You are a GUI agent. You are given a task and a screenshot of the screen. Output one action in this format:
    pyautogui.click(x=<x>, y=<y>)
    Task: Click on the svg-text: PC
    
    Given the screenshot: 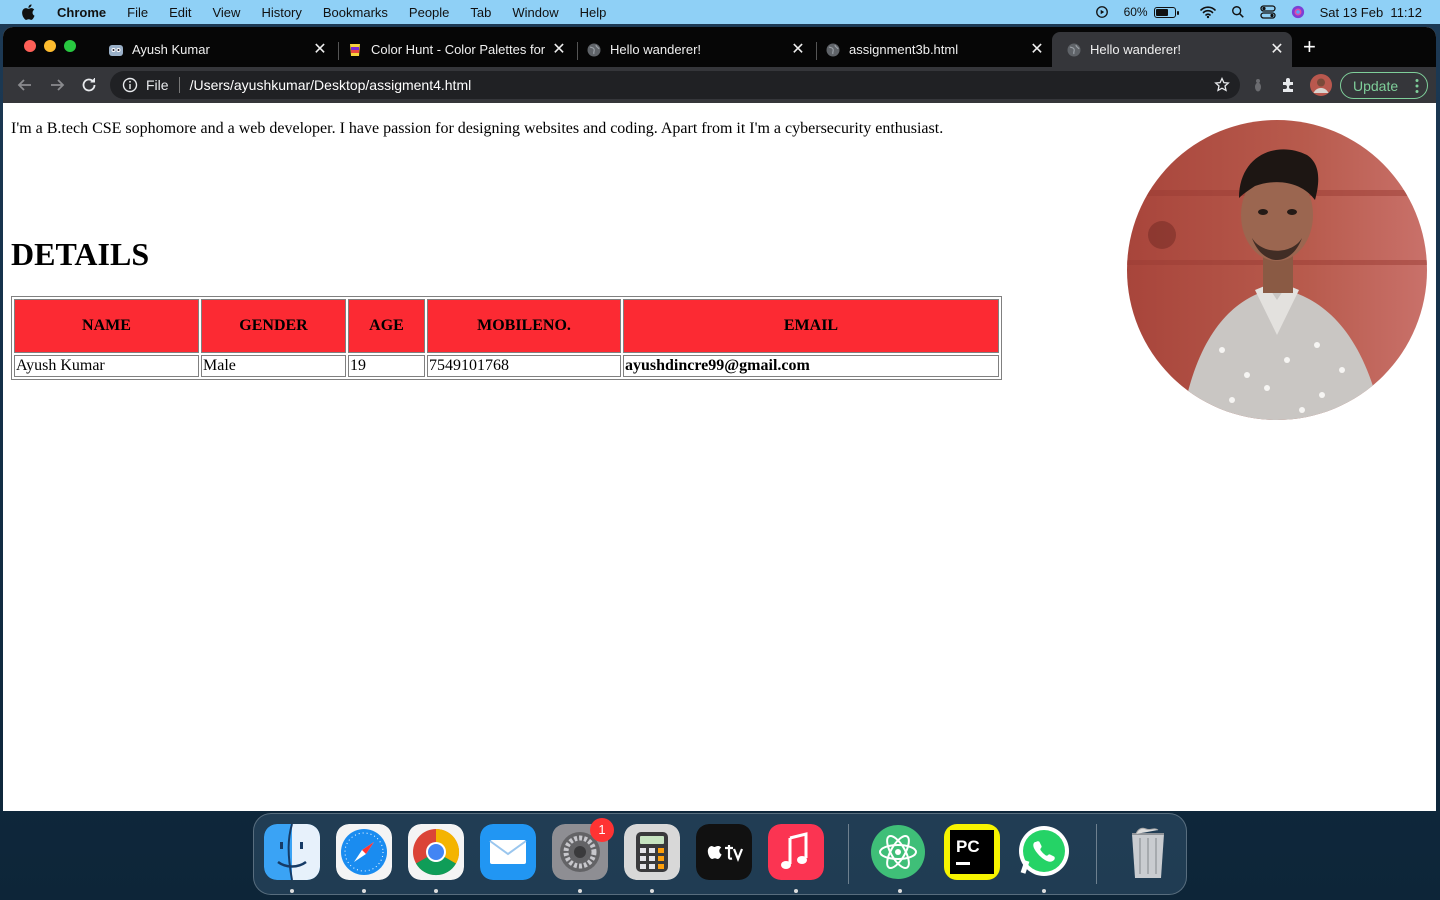 What is the action you would take?
    pyautogui.click(x=968, y=846)
    